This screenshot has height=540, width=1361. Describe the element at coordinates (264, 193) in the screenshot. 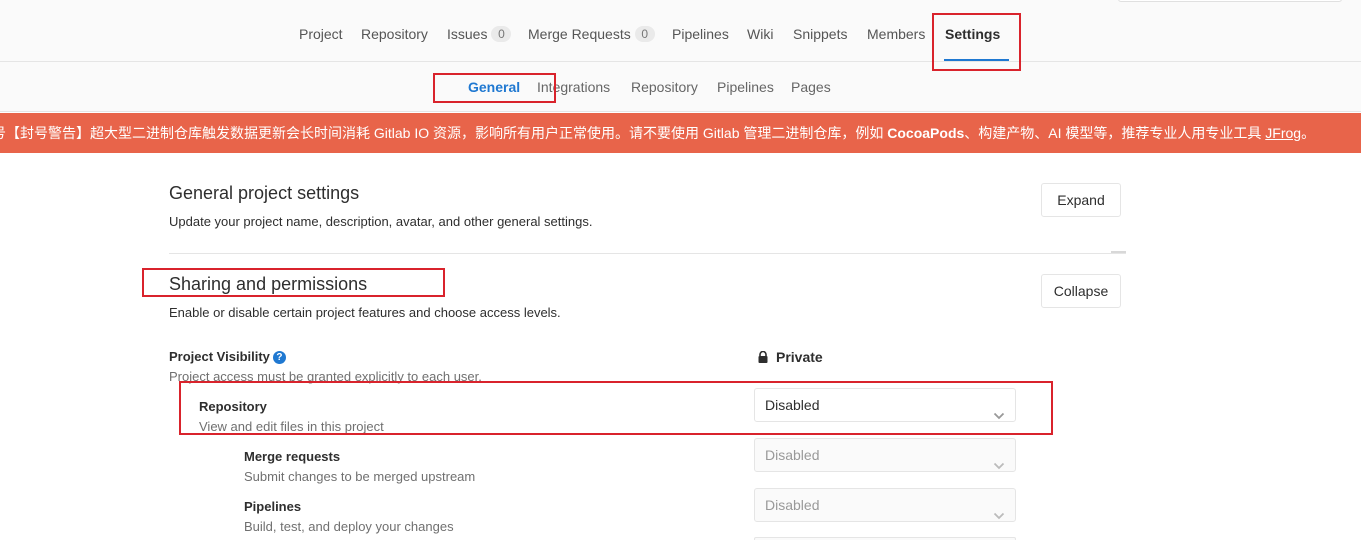

I see `general-settings-title: General project settings` at that location.